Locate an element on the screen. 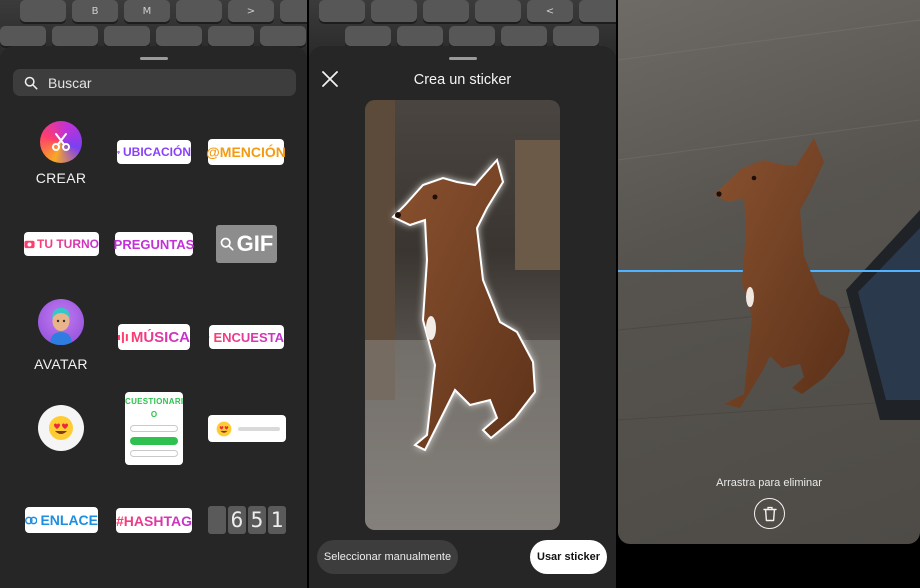  emoji-slider-sticker is located at coordinates (247, 428).